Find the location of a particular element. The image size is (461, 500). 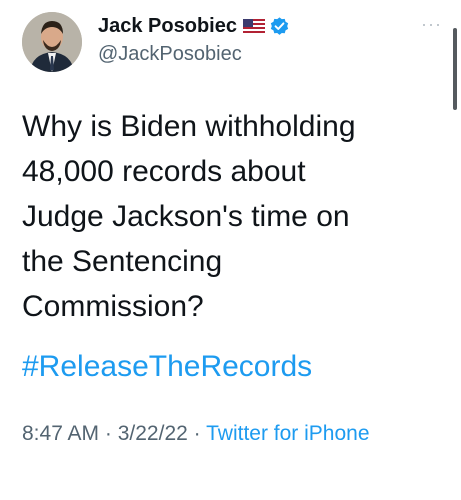

avatar is located at coordinates (52, 42).